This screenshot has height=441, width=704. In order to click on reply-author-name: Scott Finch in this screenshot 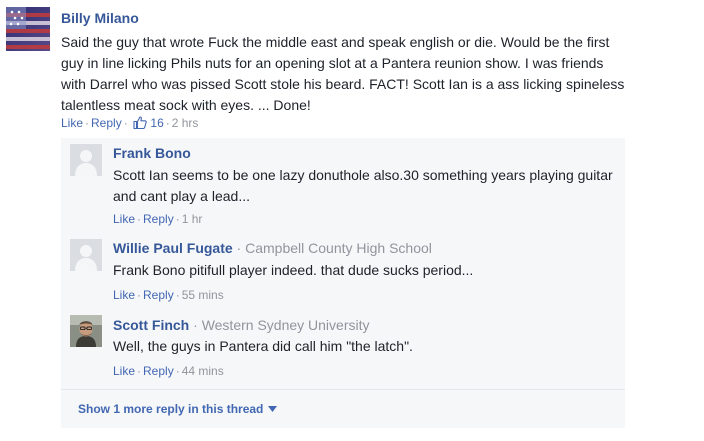, I will do `click(151, 325)`.